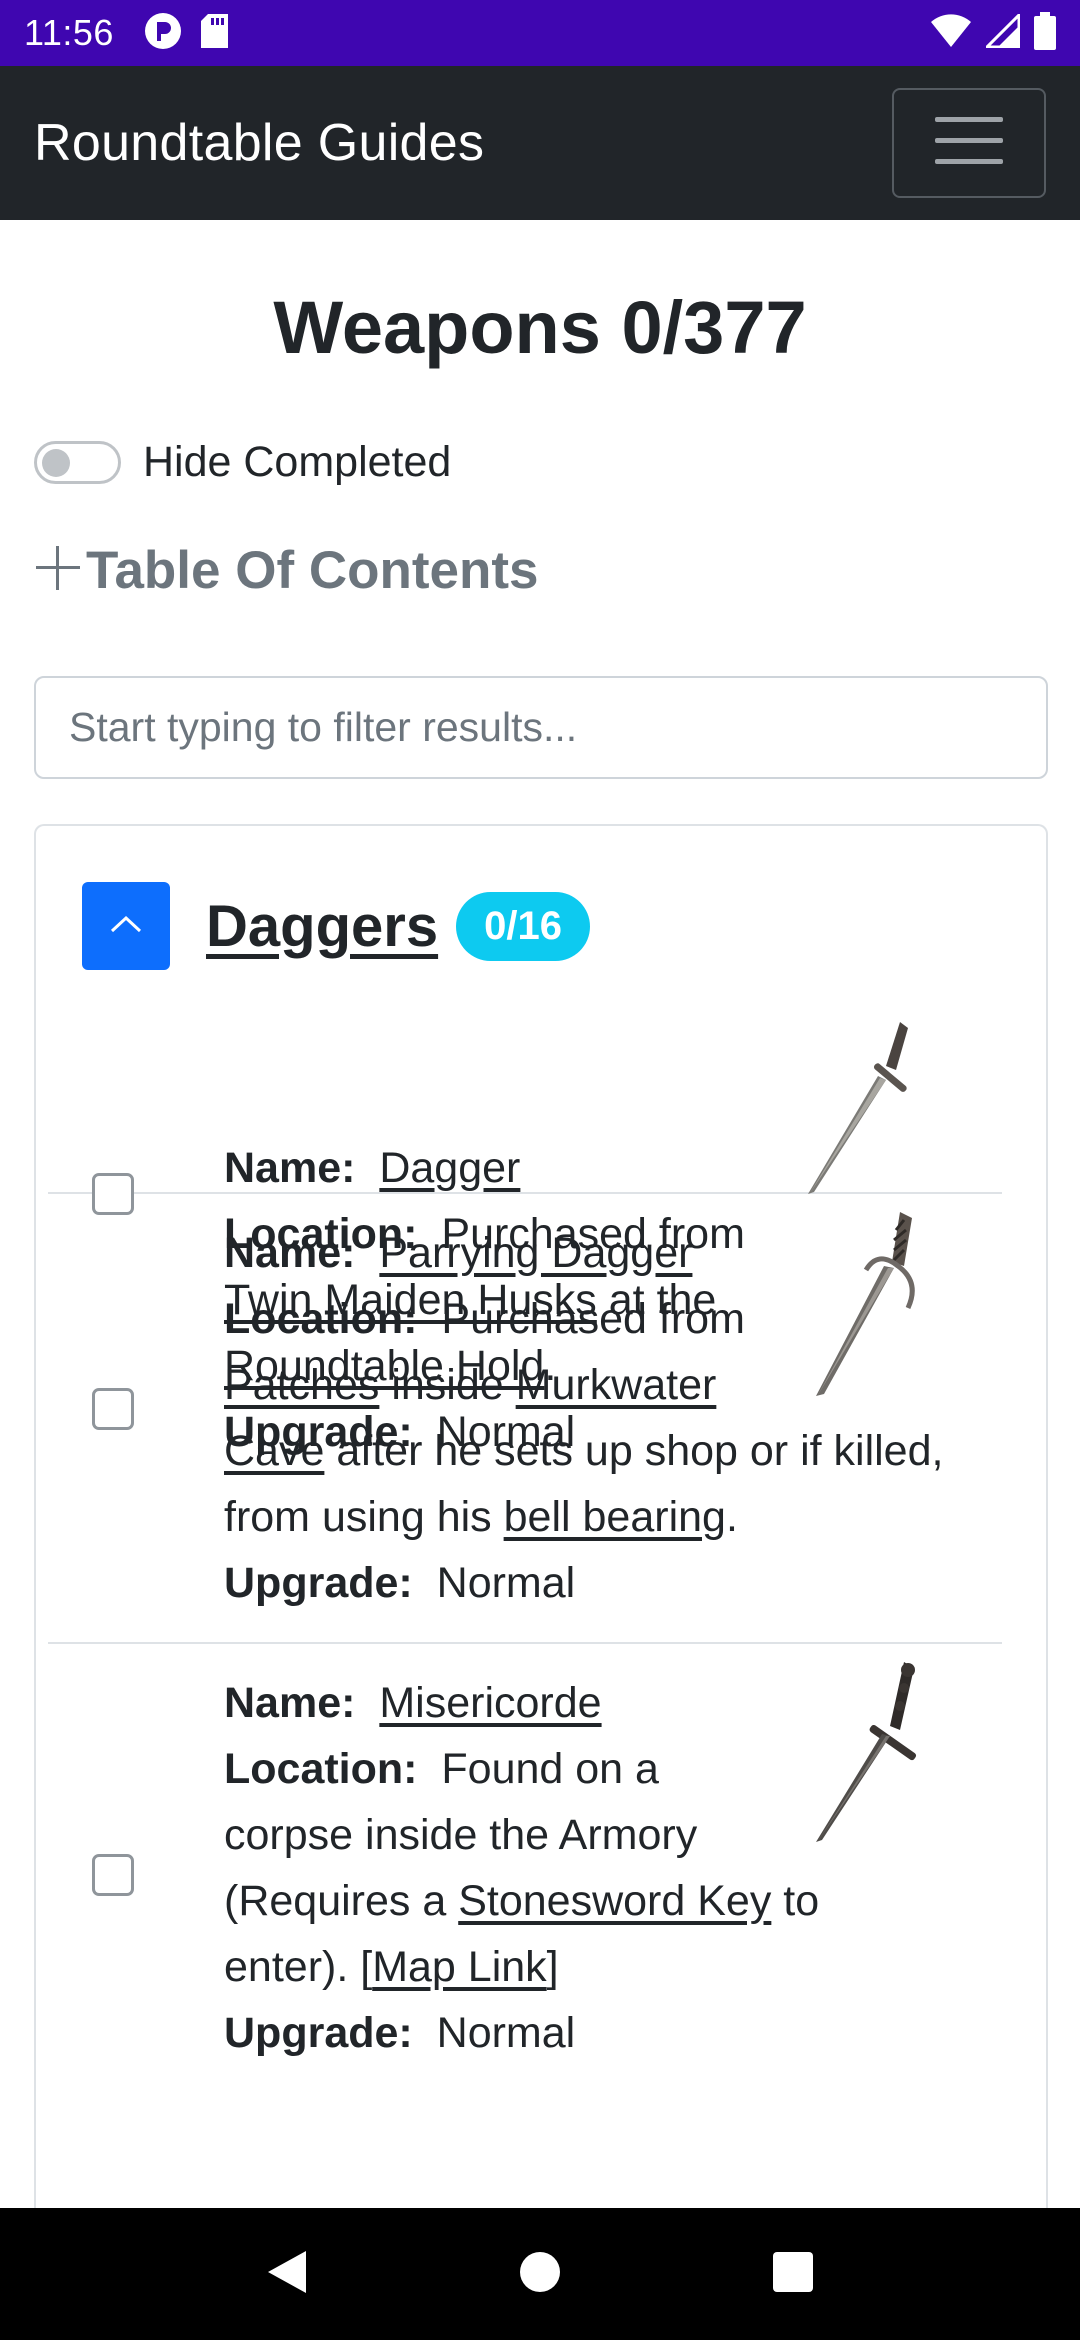 This screenshot has width=1080, height=2340. What do you see at coordinates (366, 1967) in the screenshot?
I see `bracket-open: [` at bounding box center [366, 1967].